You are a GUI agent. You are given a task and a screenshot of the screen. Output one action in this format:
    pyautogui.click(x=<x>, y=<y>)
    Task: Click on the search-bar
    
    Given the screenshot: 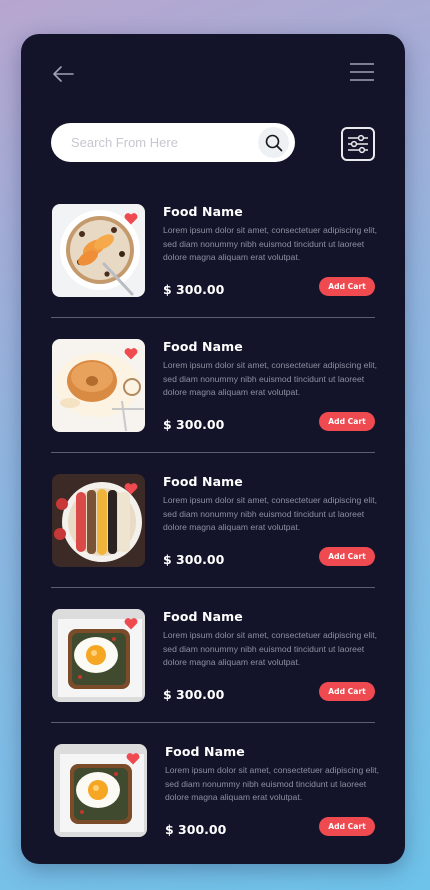 What is the action you would take?
    pyautogui.click(x=173, y=142)
    